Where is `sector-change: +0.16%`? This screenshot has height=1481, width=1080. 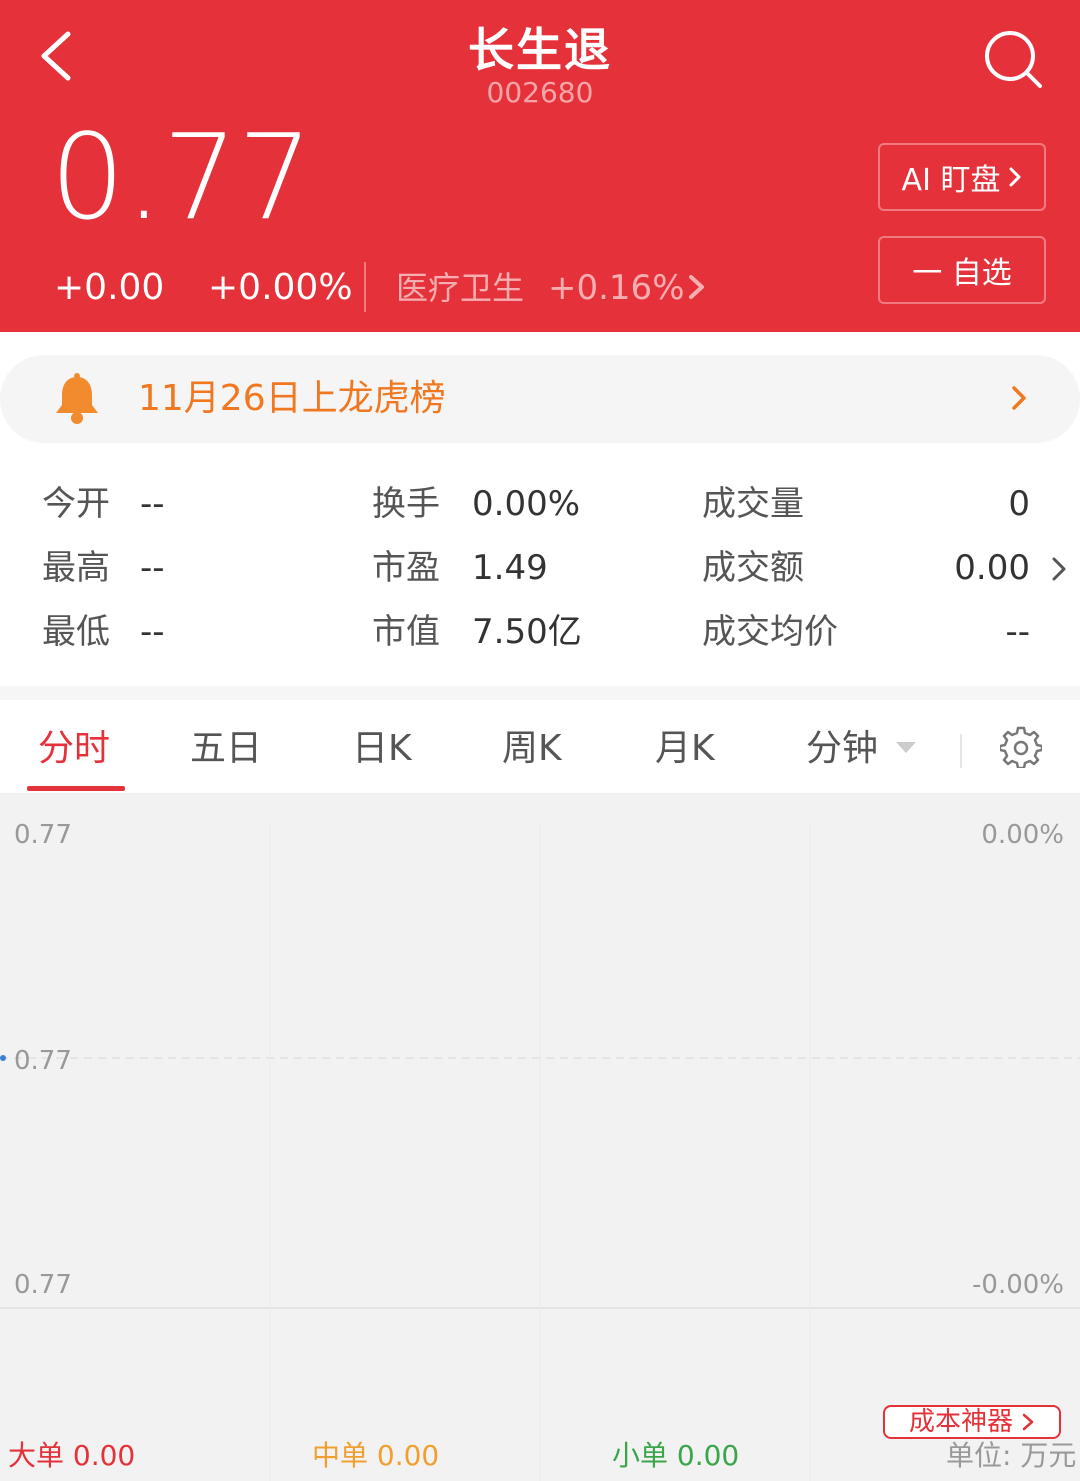
sector-change: +0.16% is located at coordinates (616, 288).